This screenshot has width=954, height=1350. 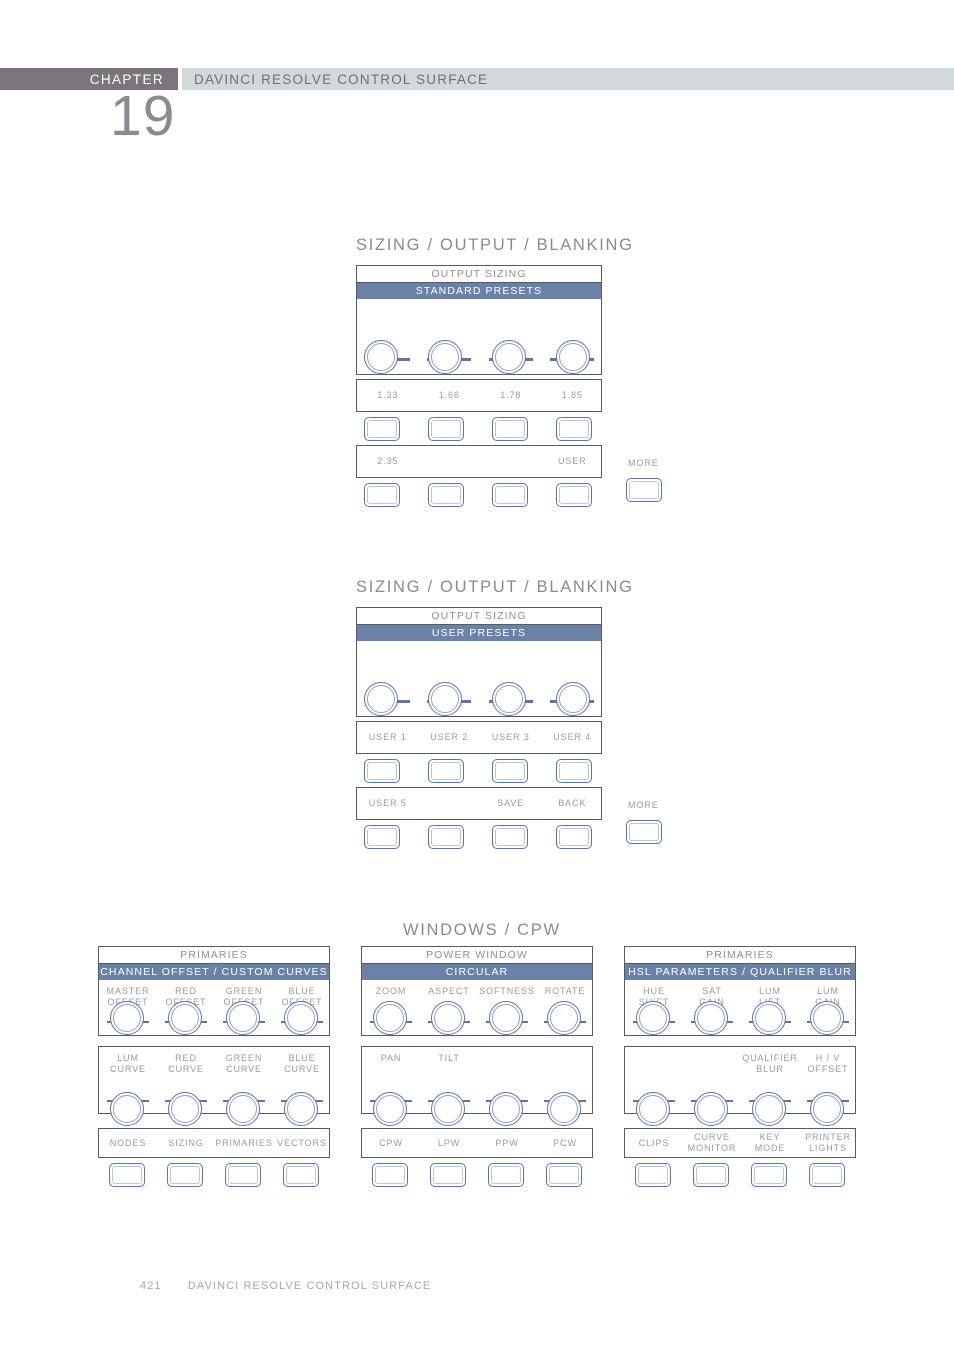 I want to click on button-label: PCW, so click(x=565, y=1142).